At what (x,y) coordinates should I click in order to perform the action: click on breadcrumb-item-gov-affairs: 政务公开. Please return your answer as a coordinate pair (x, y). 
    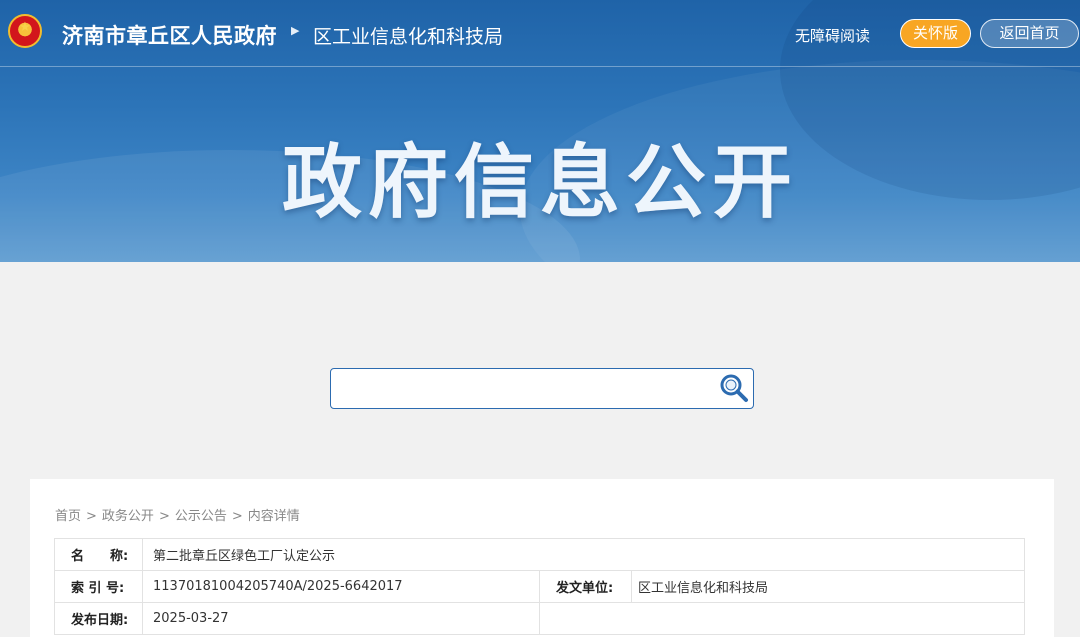
    Looking at the image, I should click on (128, 516).